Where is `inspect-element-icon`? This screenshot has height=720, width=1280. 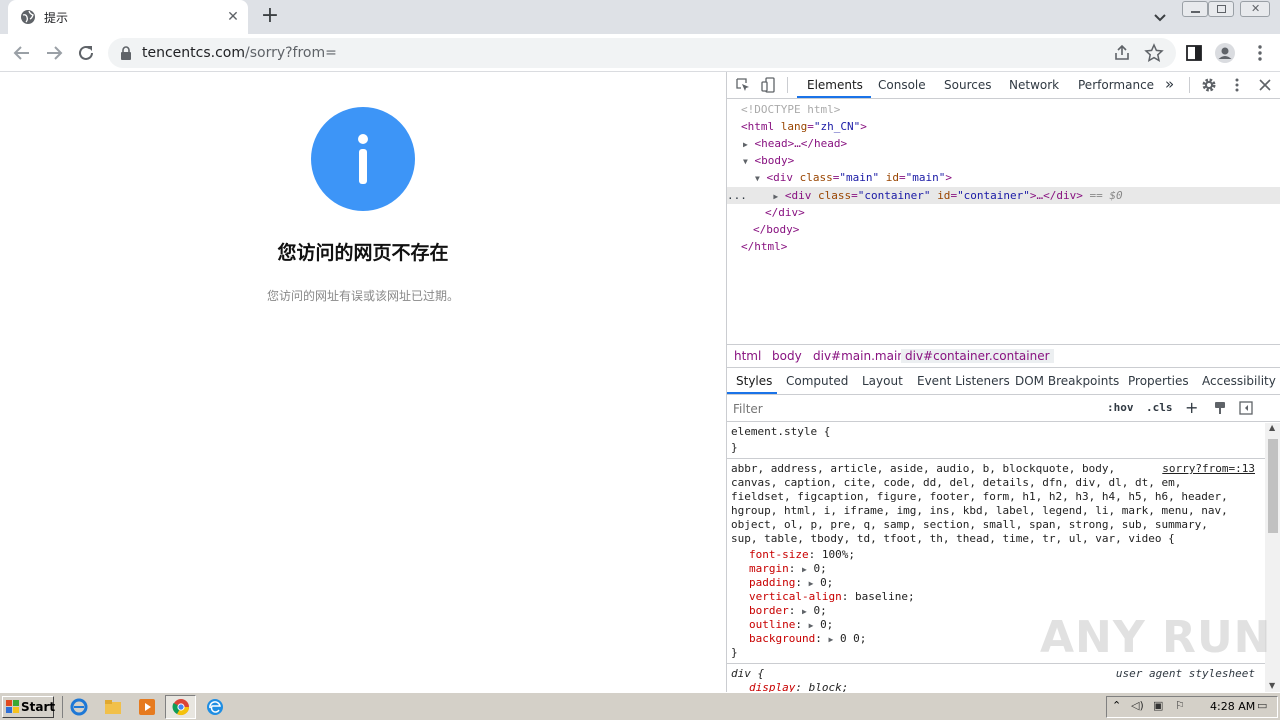 inspect-element-icon is located at coordinates (743, 85).